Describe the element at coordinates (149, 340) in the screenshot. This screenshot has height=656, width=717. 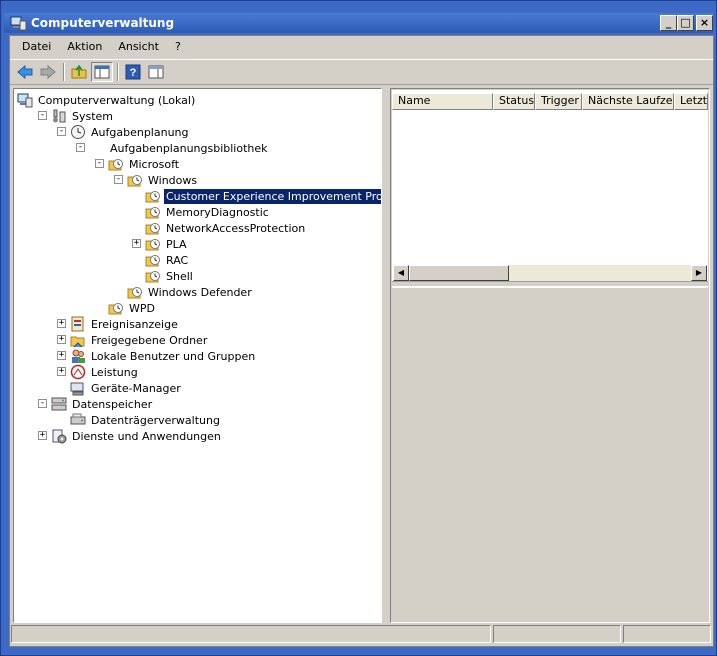
I see `tree-node-label: Freigegebene Ordner` at that location.